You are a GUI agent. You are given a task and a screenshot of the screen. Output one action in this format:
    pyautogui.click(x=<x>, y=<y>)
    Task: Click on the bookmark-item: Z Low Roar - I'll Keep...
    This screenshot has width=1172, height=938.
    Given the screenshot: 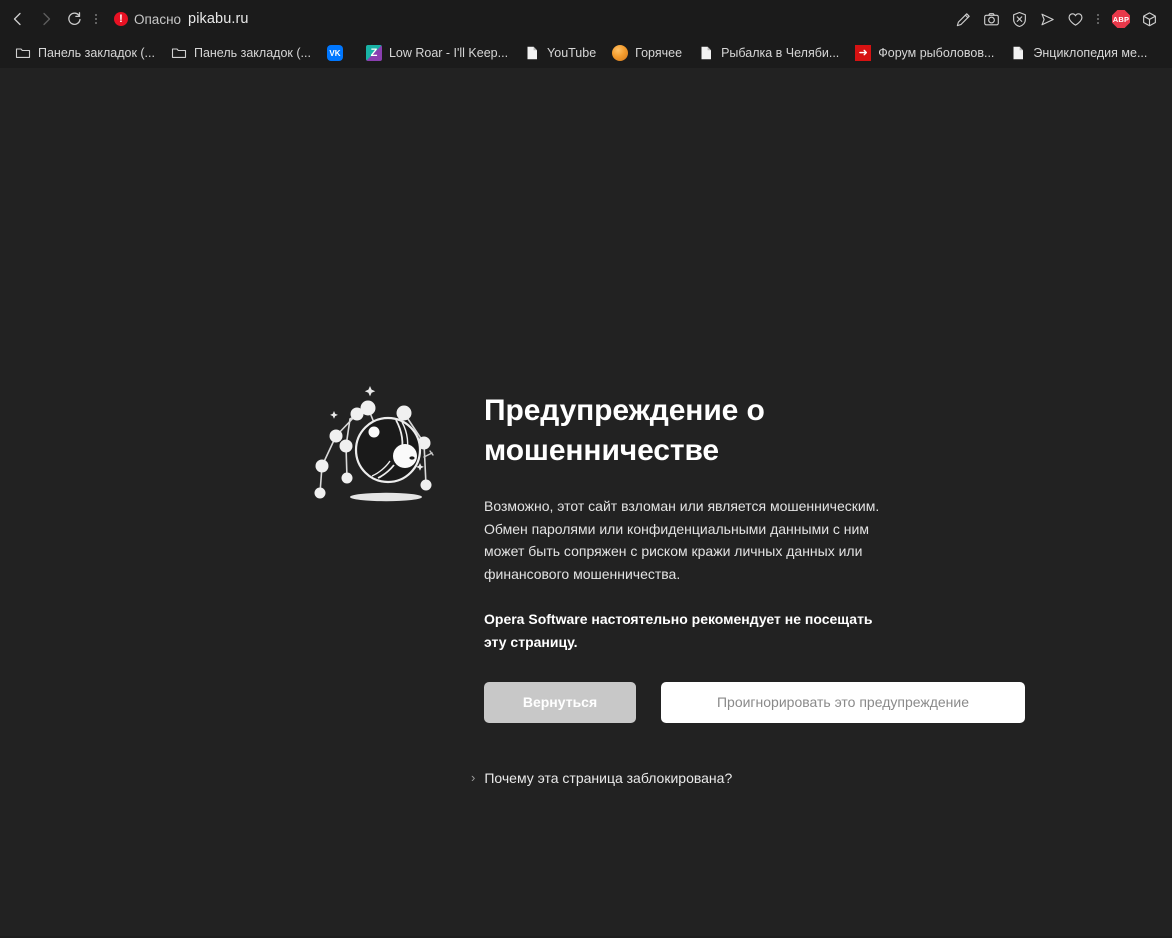 What is the action you would take?
    pyautogui.click(x=437, y=53)
    